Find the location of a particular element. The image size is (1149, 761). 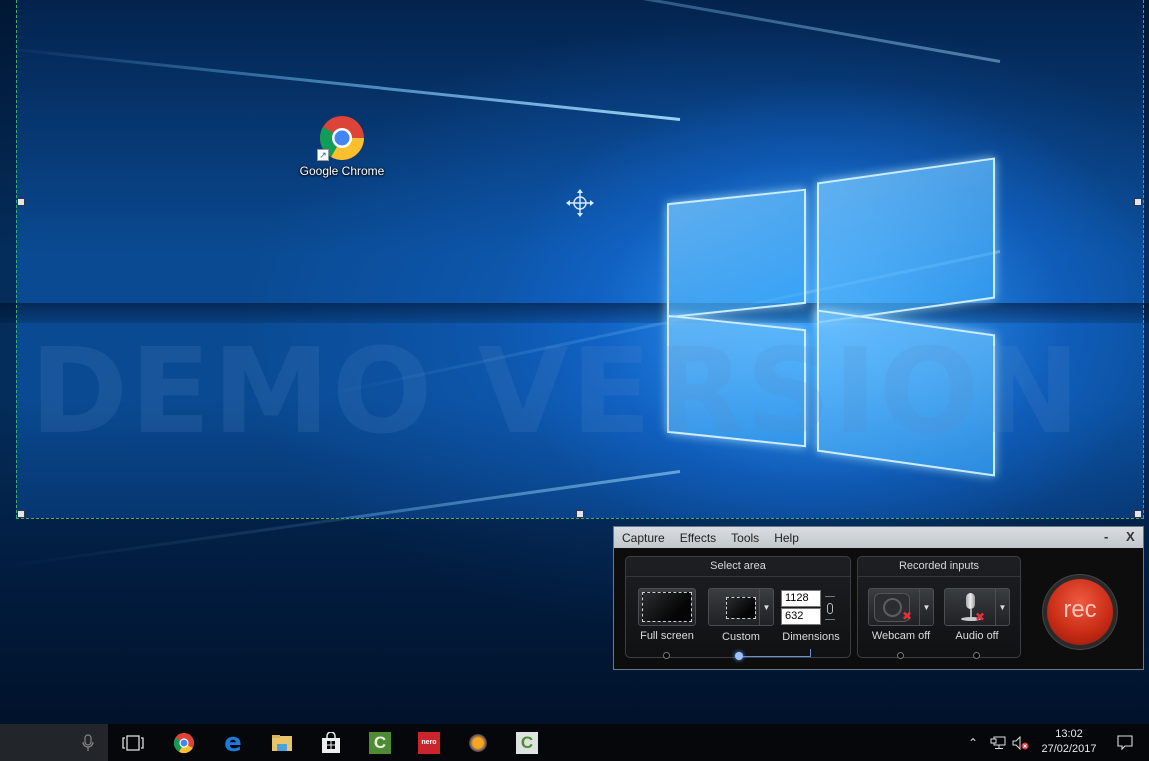

width-input: 1128 is located at coordinates (801, 598).